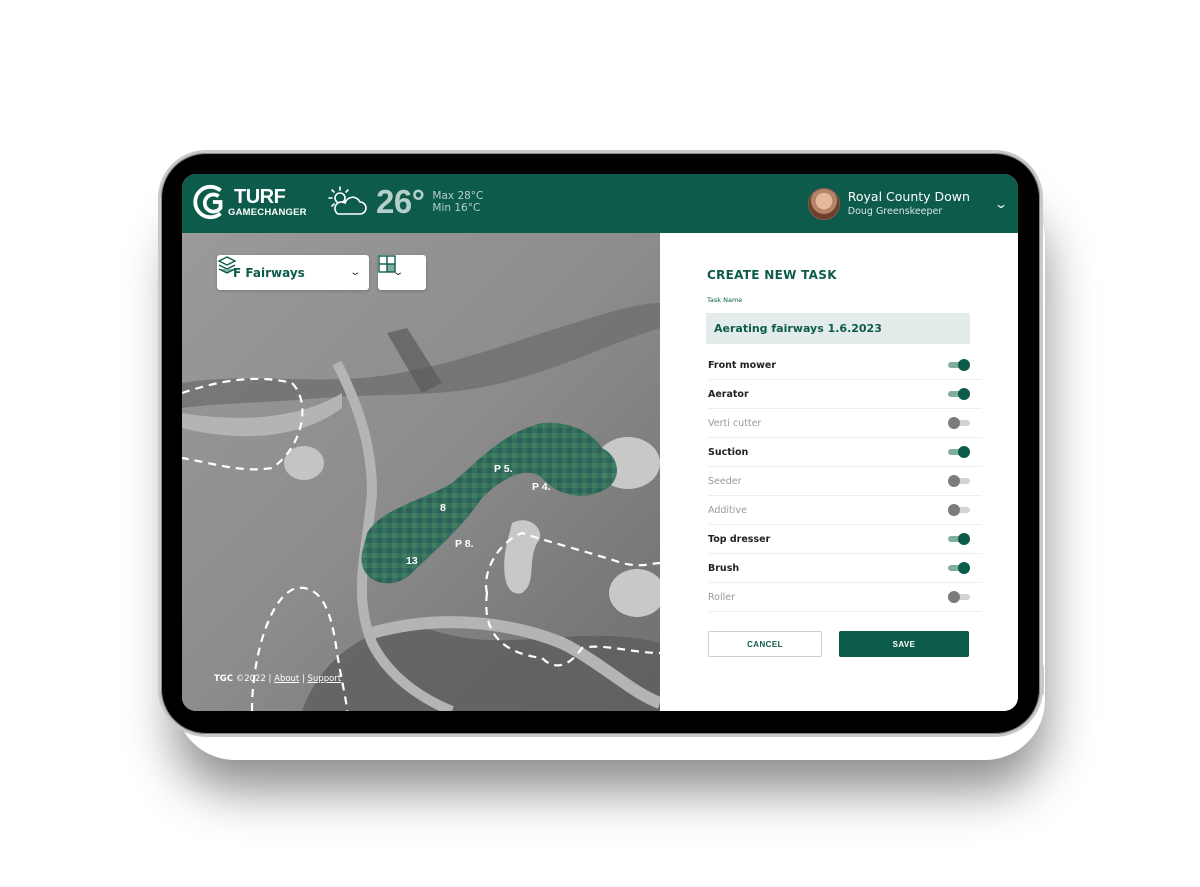  Describe the element at coordinates (503, 469) in the screenshot. I see `zone-label: P 5.` at that location.